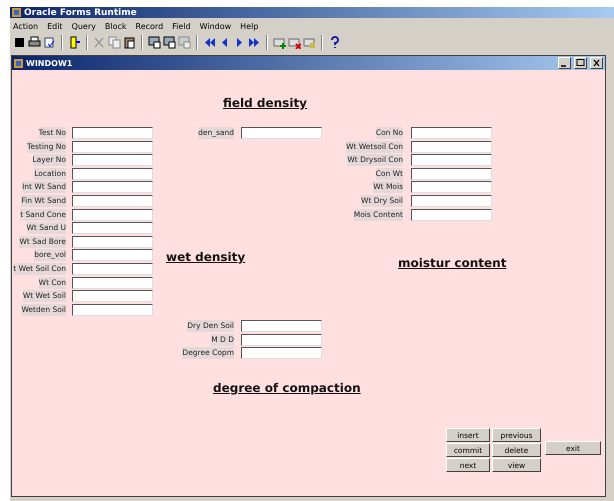 The height and width of the screenshot is (501, 614). What do you see at coordinates (206, 257) in the screenshot?
I see `section-heading: wet density` at bounding box center [206, 257].